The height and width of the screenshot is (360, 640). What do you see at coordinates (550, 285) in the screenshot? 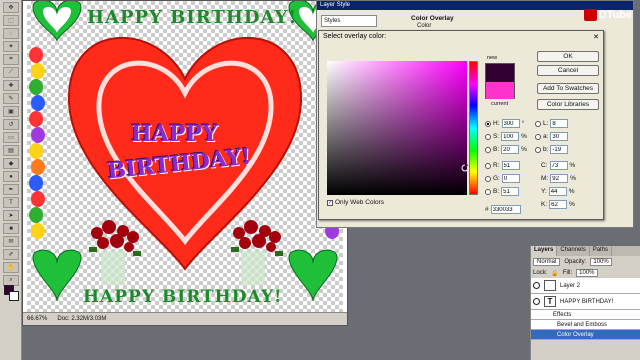
I see `layer-thumbnail` at bounding box center [550, 285].